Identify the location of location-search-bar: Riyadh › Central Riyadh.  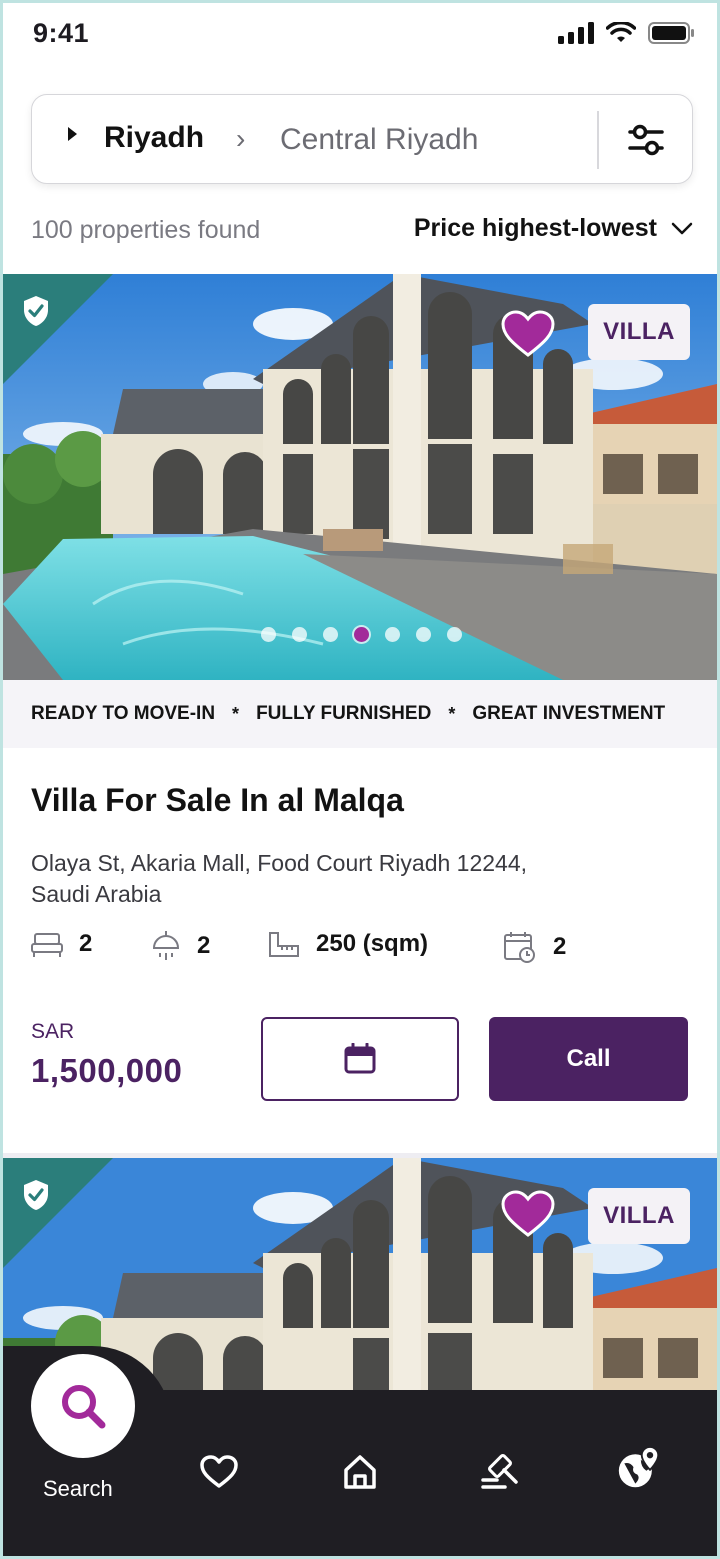
(362, 139).